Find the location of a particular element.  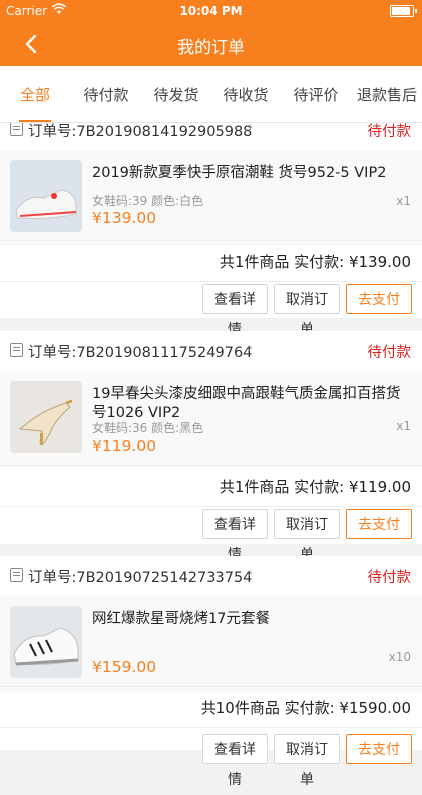

order-number: 订单号:7B20190814192905988 is located at coordinates (140, 132).